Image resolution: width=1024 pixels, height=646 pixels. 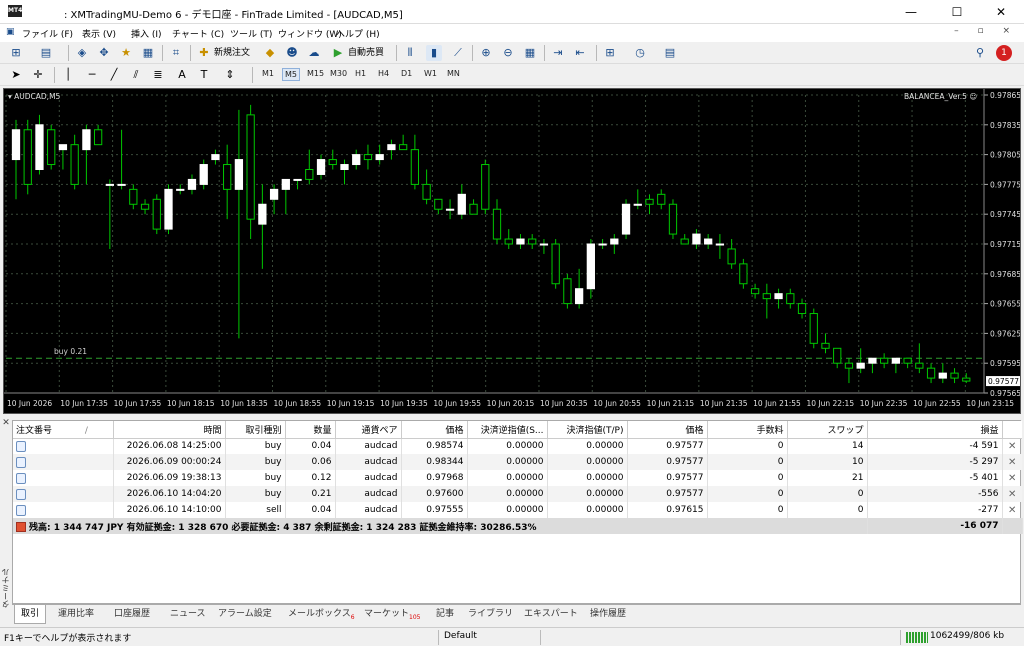 What do you see at coordinates (251, 33) in the screenshot?
I see `menu-tools: ツール (T)` at bounding box center [251, 33].